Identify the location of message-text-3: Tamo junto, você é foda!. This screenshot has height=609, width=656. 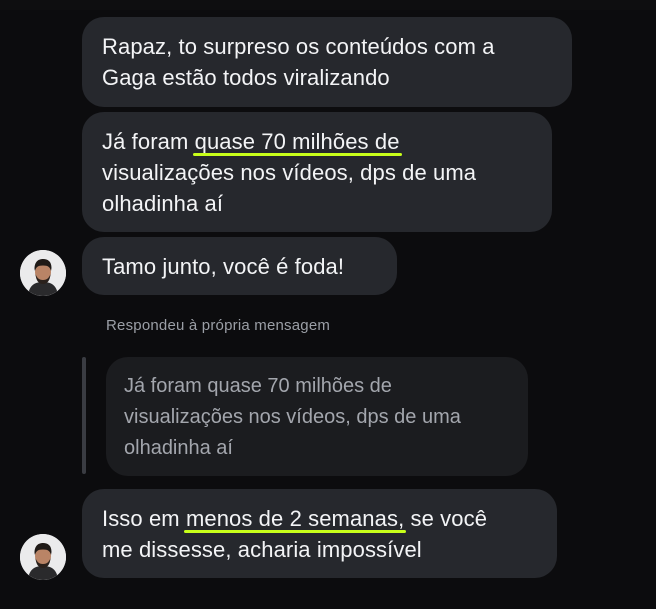
(223, 266).